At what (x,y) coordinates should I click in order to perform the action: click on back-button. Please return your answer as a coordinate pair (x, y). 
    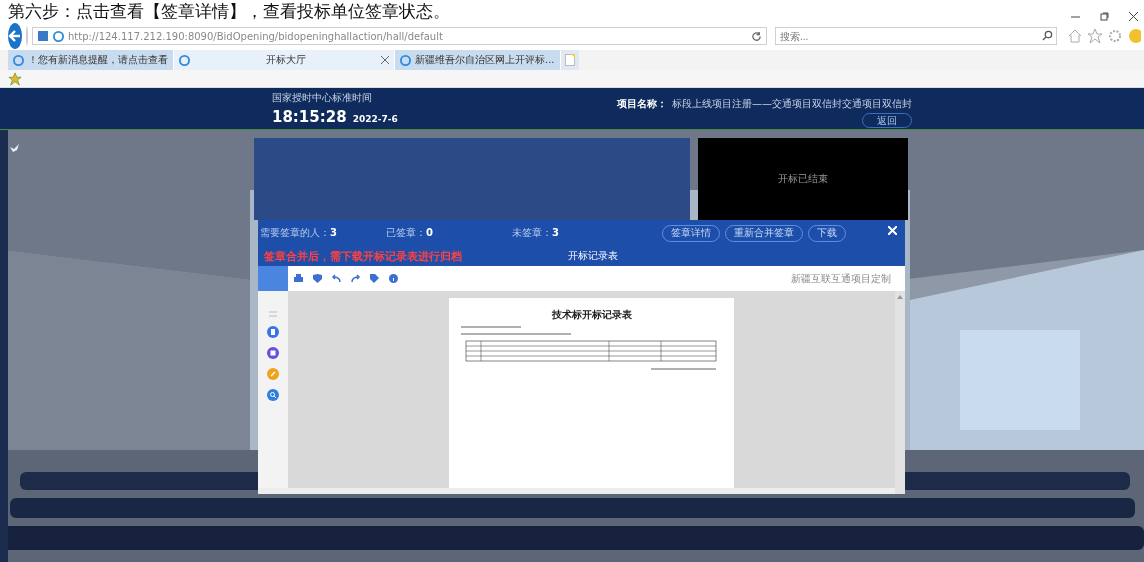
    Looking at the image, I should click on (15, 36).